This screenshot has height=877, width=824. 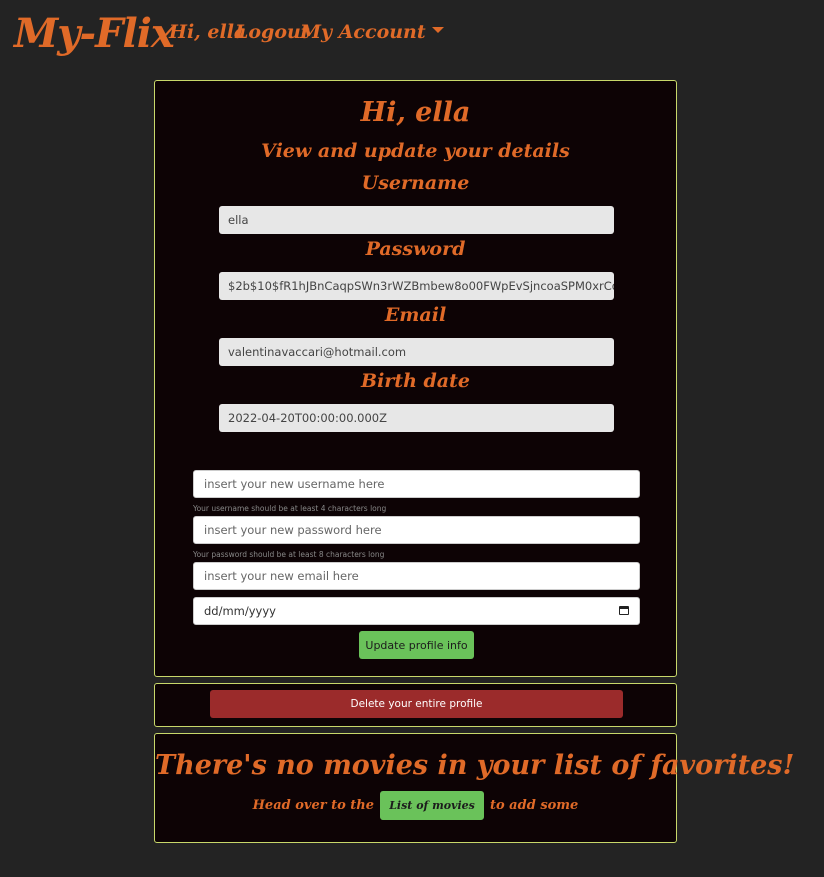 I want to click on list-of-movies-button: List of movies, so click(x=432, y=805).